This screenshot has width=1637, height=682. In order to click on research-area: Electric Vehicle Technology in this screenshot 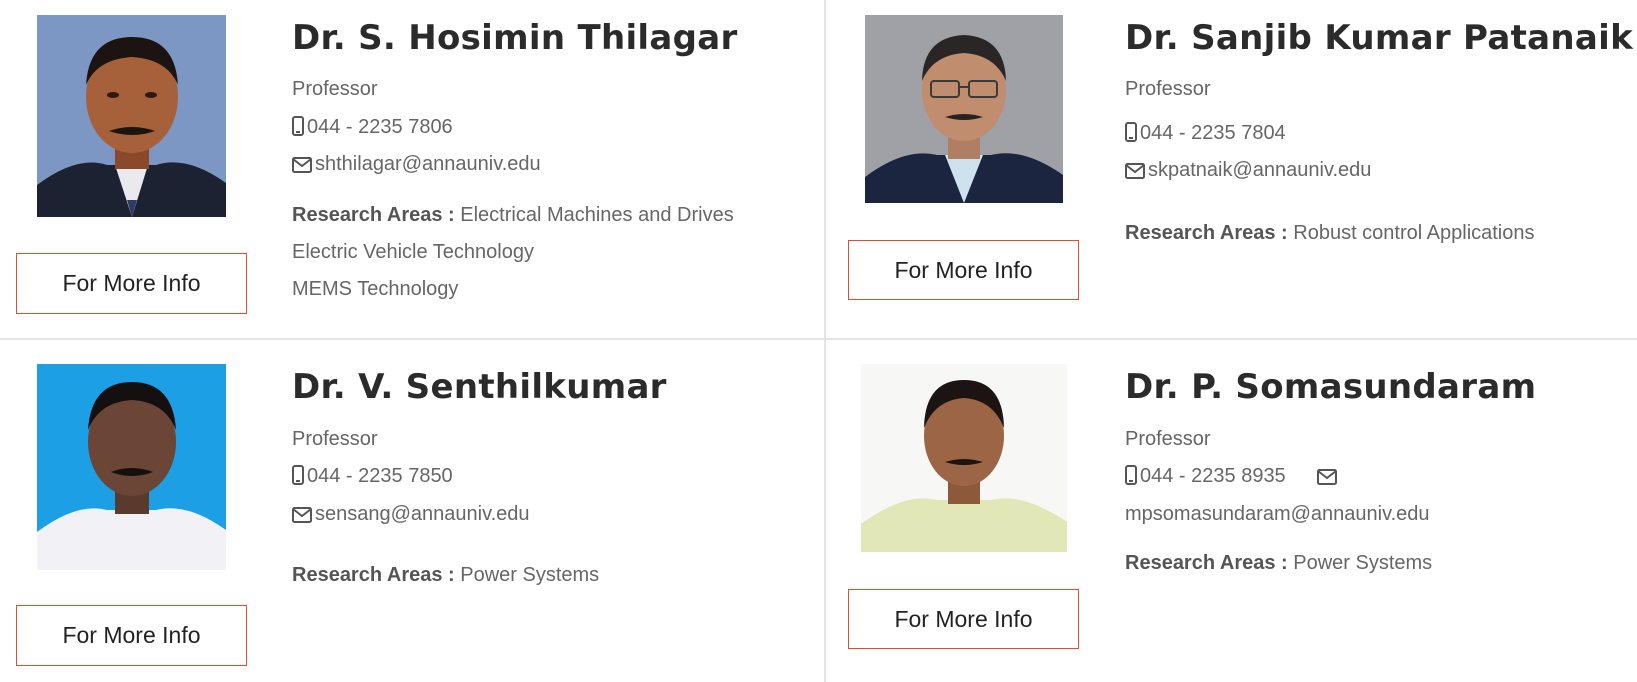, I will do `click(413, 252)`.